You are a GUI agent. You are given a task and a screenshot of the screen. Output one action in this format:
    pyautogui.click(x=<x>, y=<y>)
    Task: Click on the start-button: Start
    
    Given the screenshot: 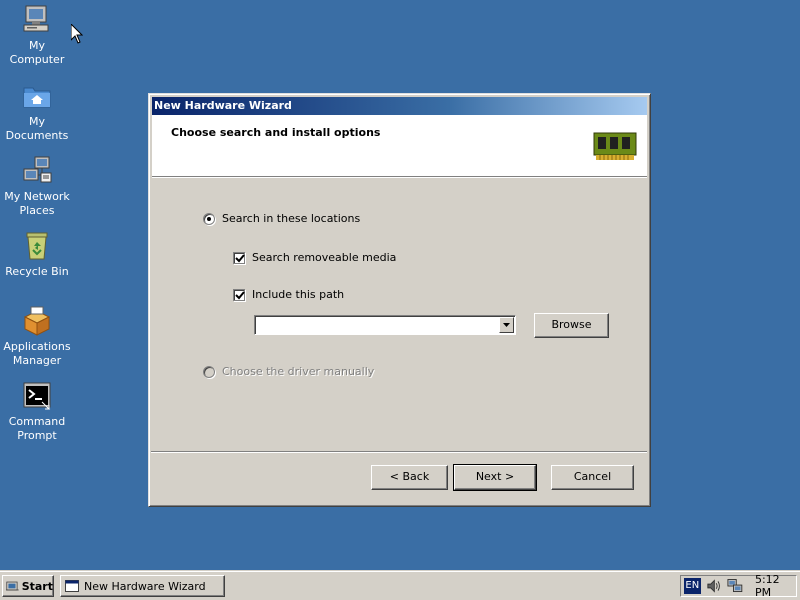 What is the action you would take?
    pyautogui.click(x=28, y=586)
    